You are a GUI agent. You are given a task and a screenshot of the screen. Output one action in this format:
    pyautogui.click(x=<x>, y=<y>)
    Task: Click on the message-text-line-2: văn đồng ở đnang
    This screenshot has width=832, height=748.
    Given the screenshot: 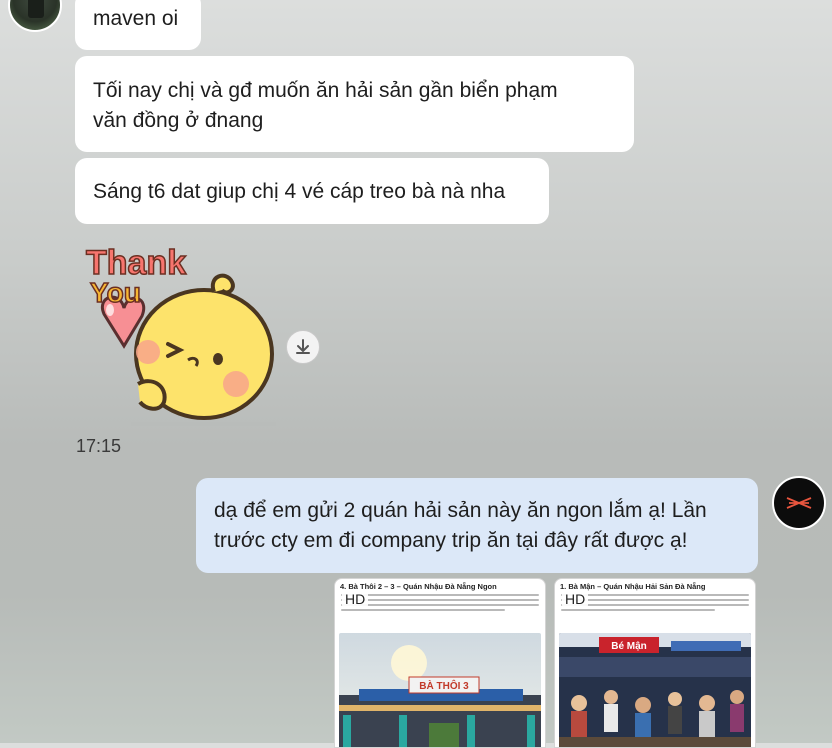 What is the action you would take?
    pyautogui.click(x=178, y=120)
    